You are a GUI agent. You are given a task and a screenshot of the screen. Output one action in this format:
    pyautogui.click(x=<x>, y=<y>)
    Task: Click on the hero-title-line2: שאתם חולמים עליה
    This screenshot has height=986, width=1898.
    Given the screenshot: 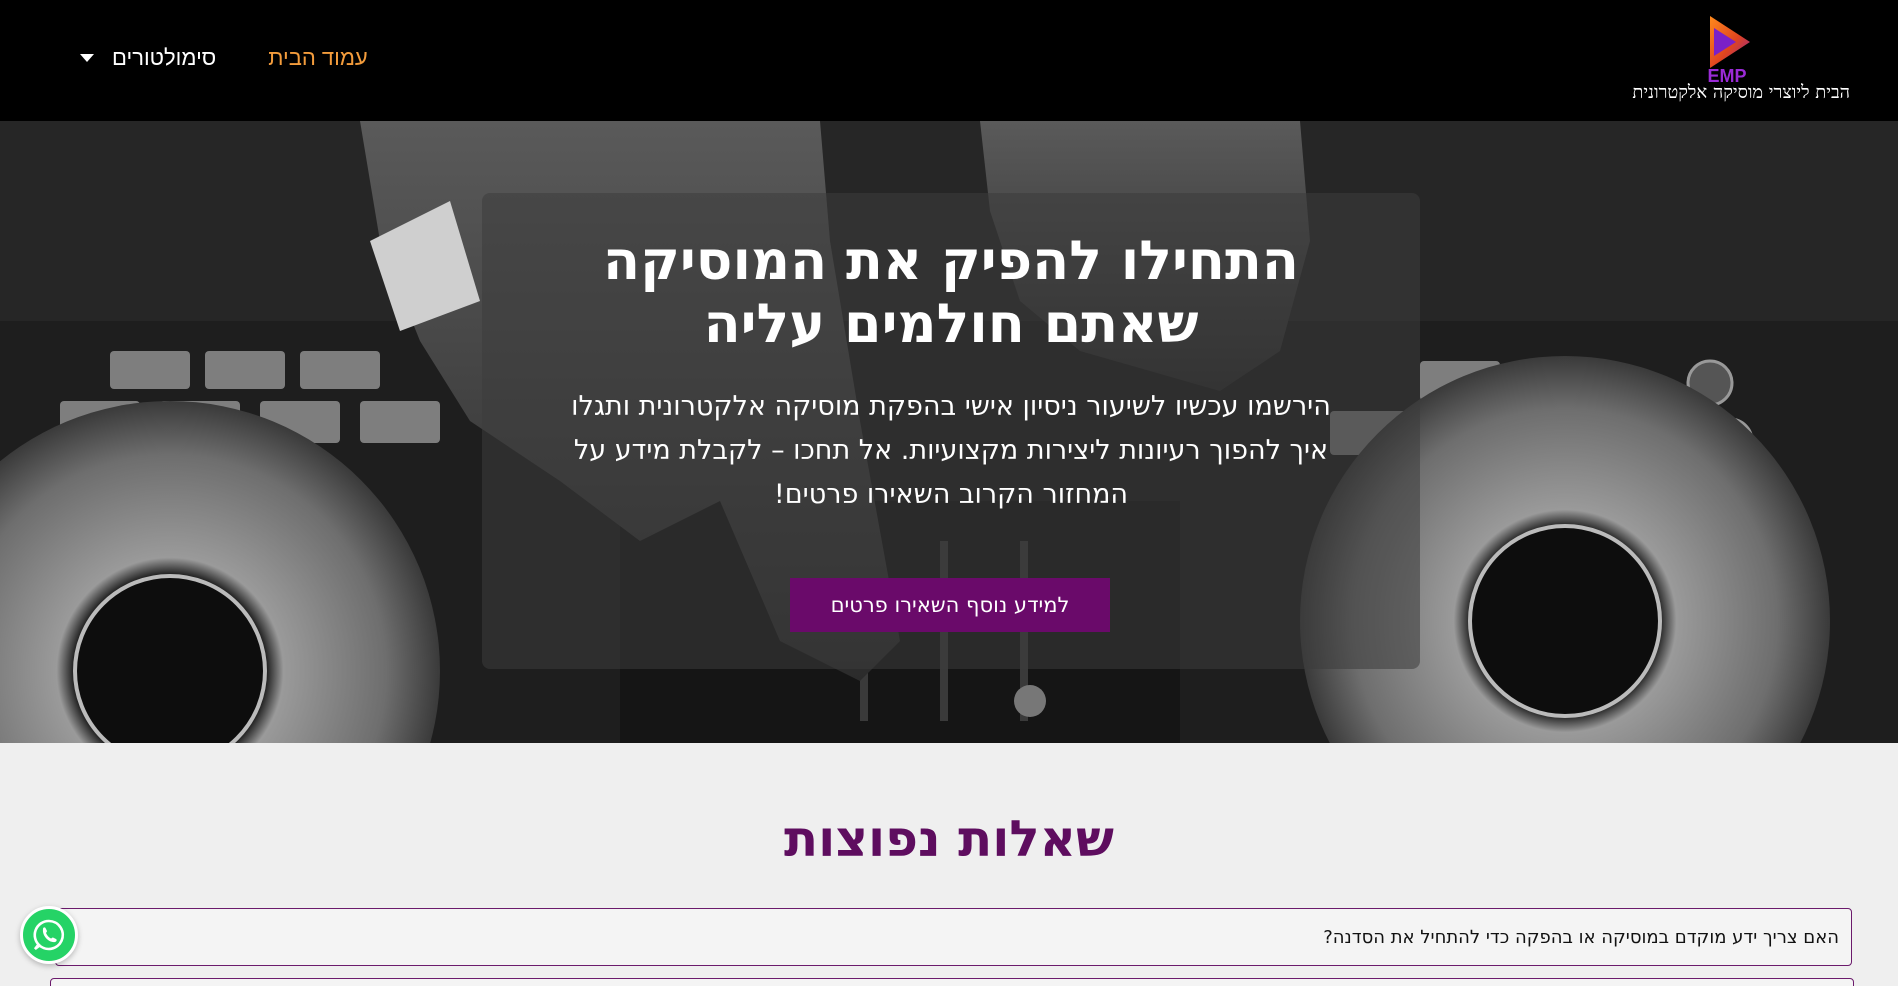 What is the action you would take?
    pyautogui.click(x=951, y=323)
    